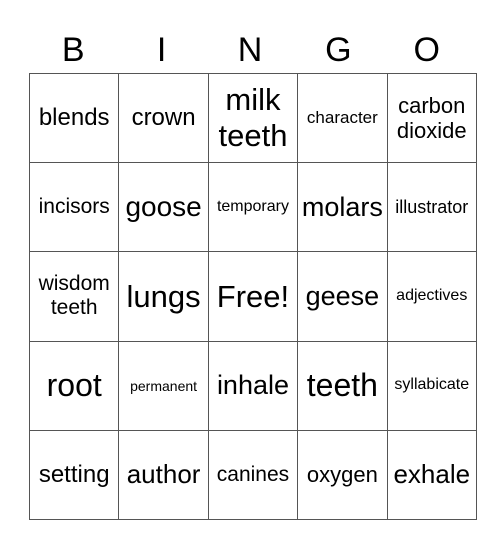 Image resolution: width=500 pixels, height=544 pixels. What do you see at coordinates (342, 474) in the screenshot?
I see `bingo-cell: oxygen` at bounding box center [342, 474].